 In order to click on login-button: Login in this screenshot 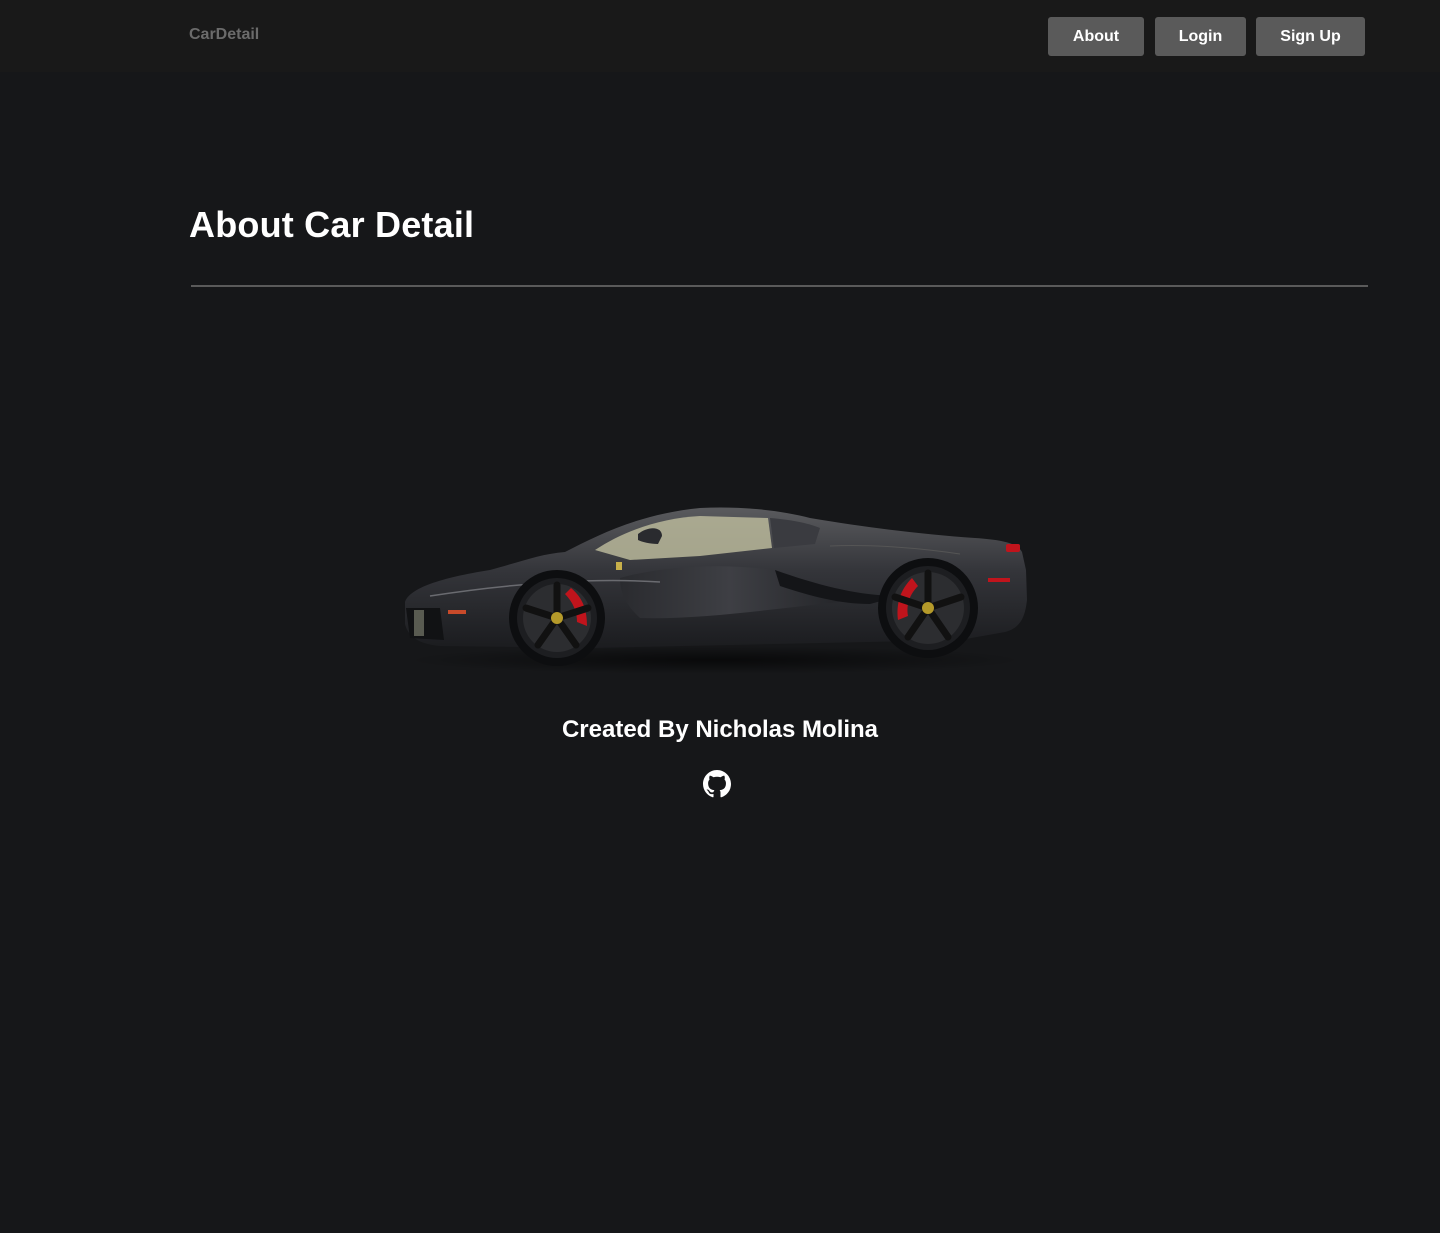, I will do `click(1200, 36)`.